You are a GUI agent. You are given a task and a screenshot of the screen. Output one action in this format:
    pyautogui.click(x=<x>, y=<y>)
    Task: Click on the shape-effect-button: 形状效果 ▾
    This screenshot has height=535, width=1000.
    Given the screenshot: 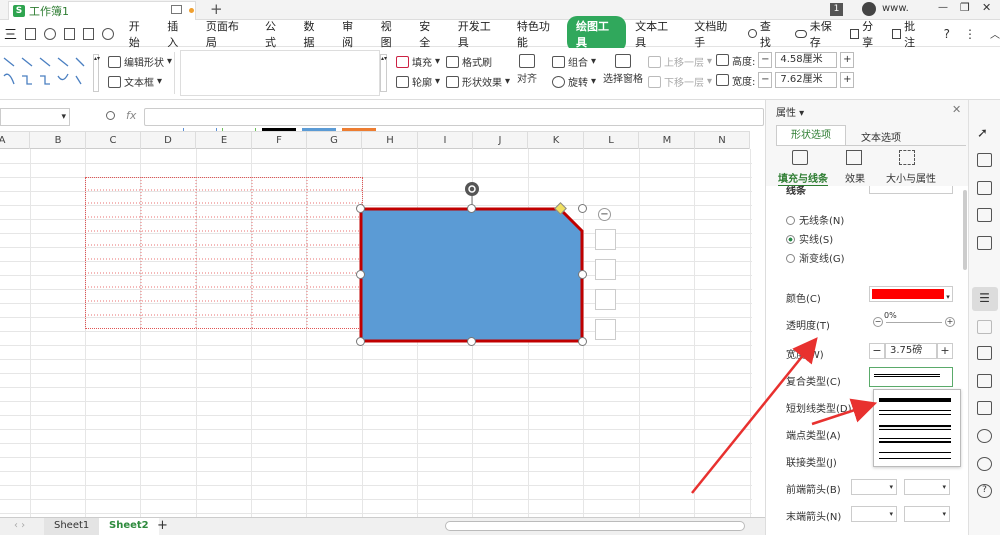 What is the action you would take?
    pyautogui.click(x=478, y=81)
    